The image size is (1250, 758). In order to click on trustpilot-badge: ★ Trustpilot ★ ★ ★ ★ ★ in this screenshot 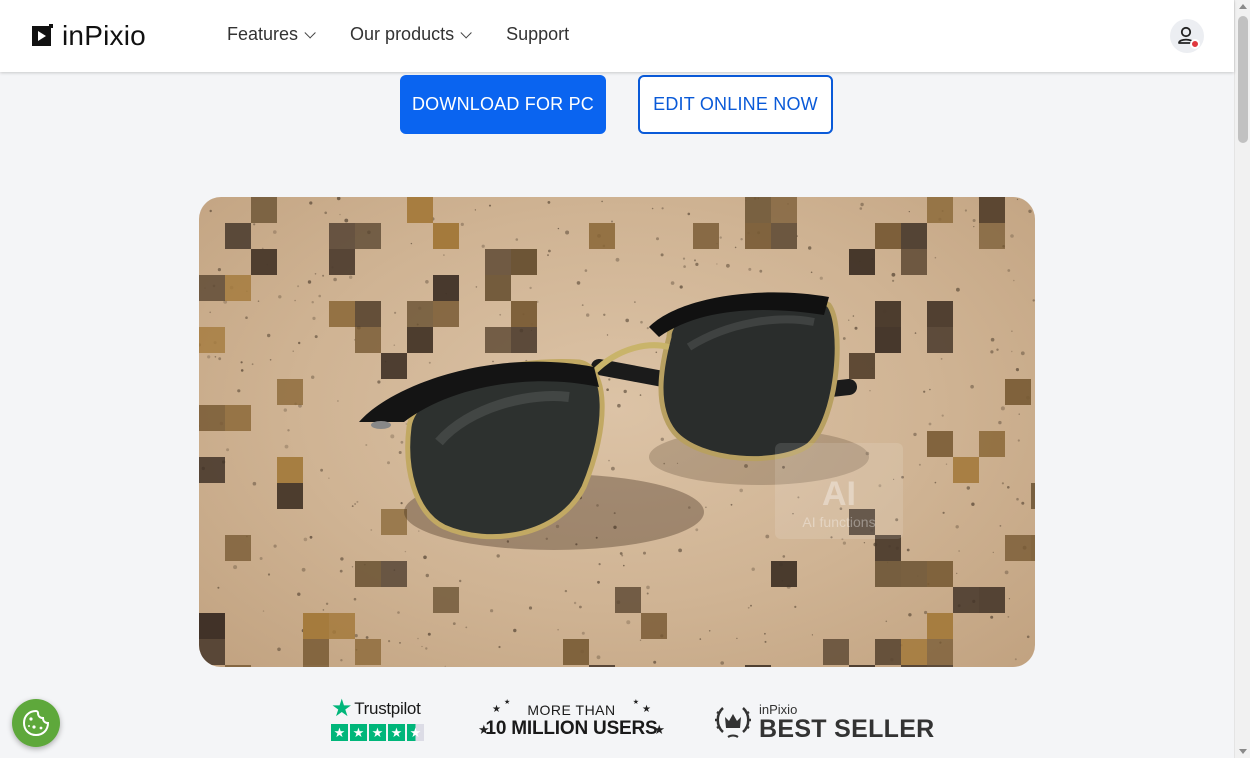, I will do `click(377, 718)`.